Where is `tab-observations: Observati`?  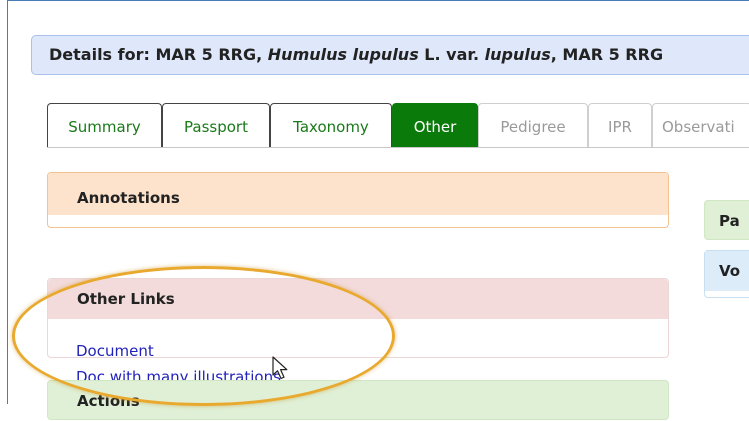 tab-observations: Observati is located at coordinates (700, 125).